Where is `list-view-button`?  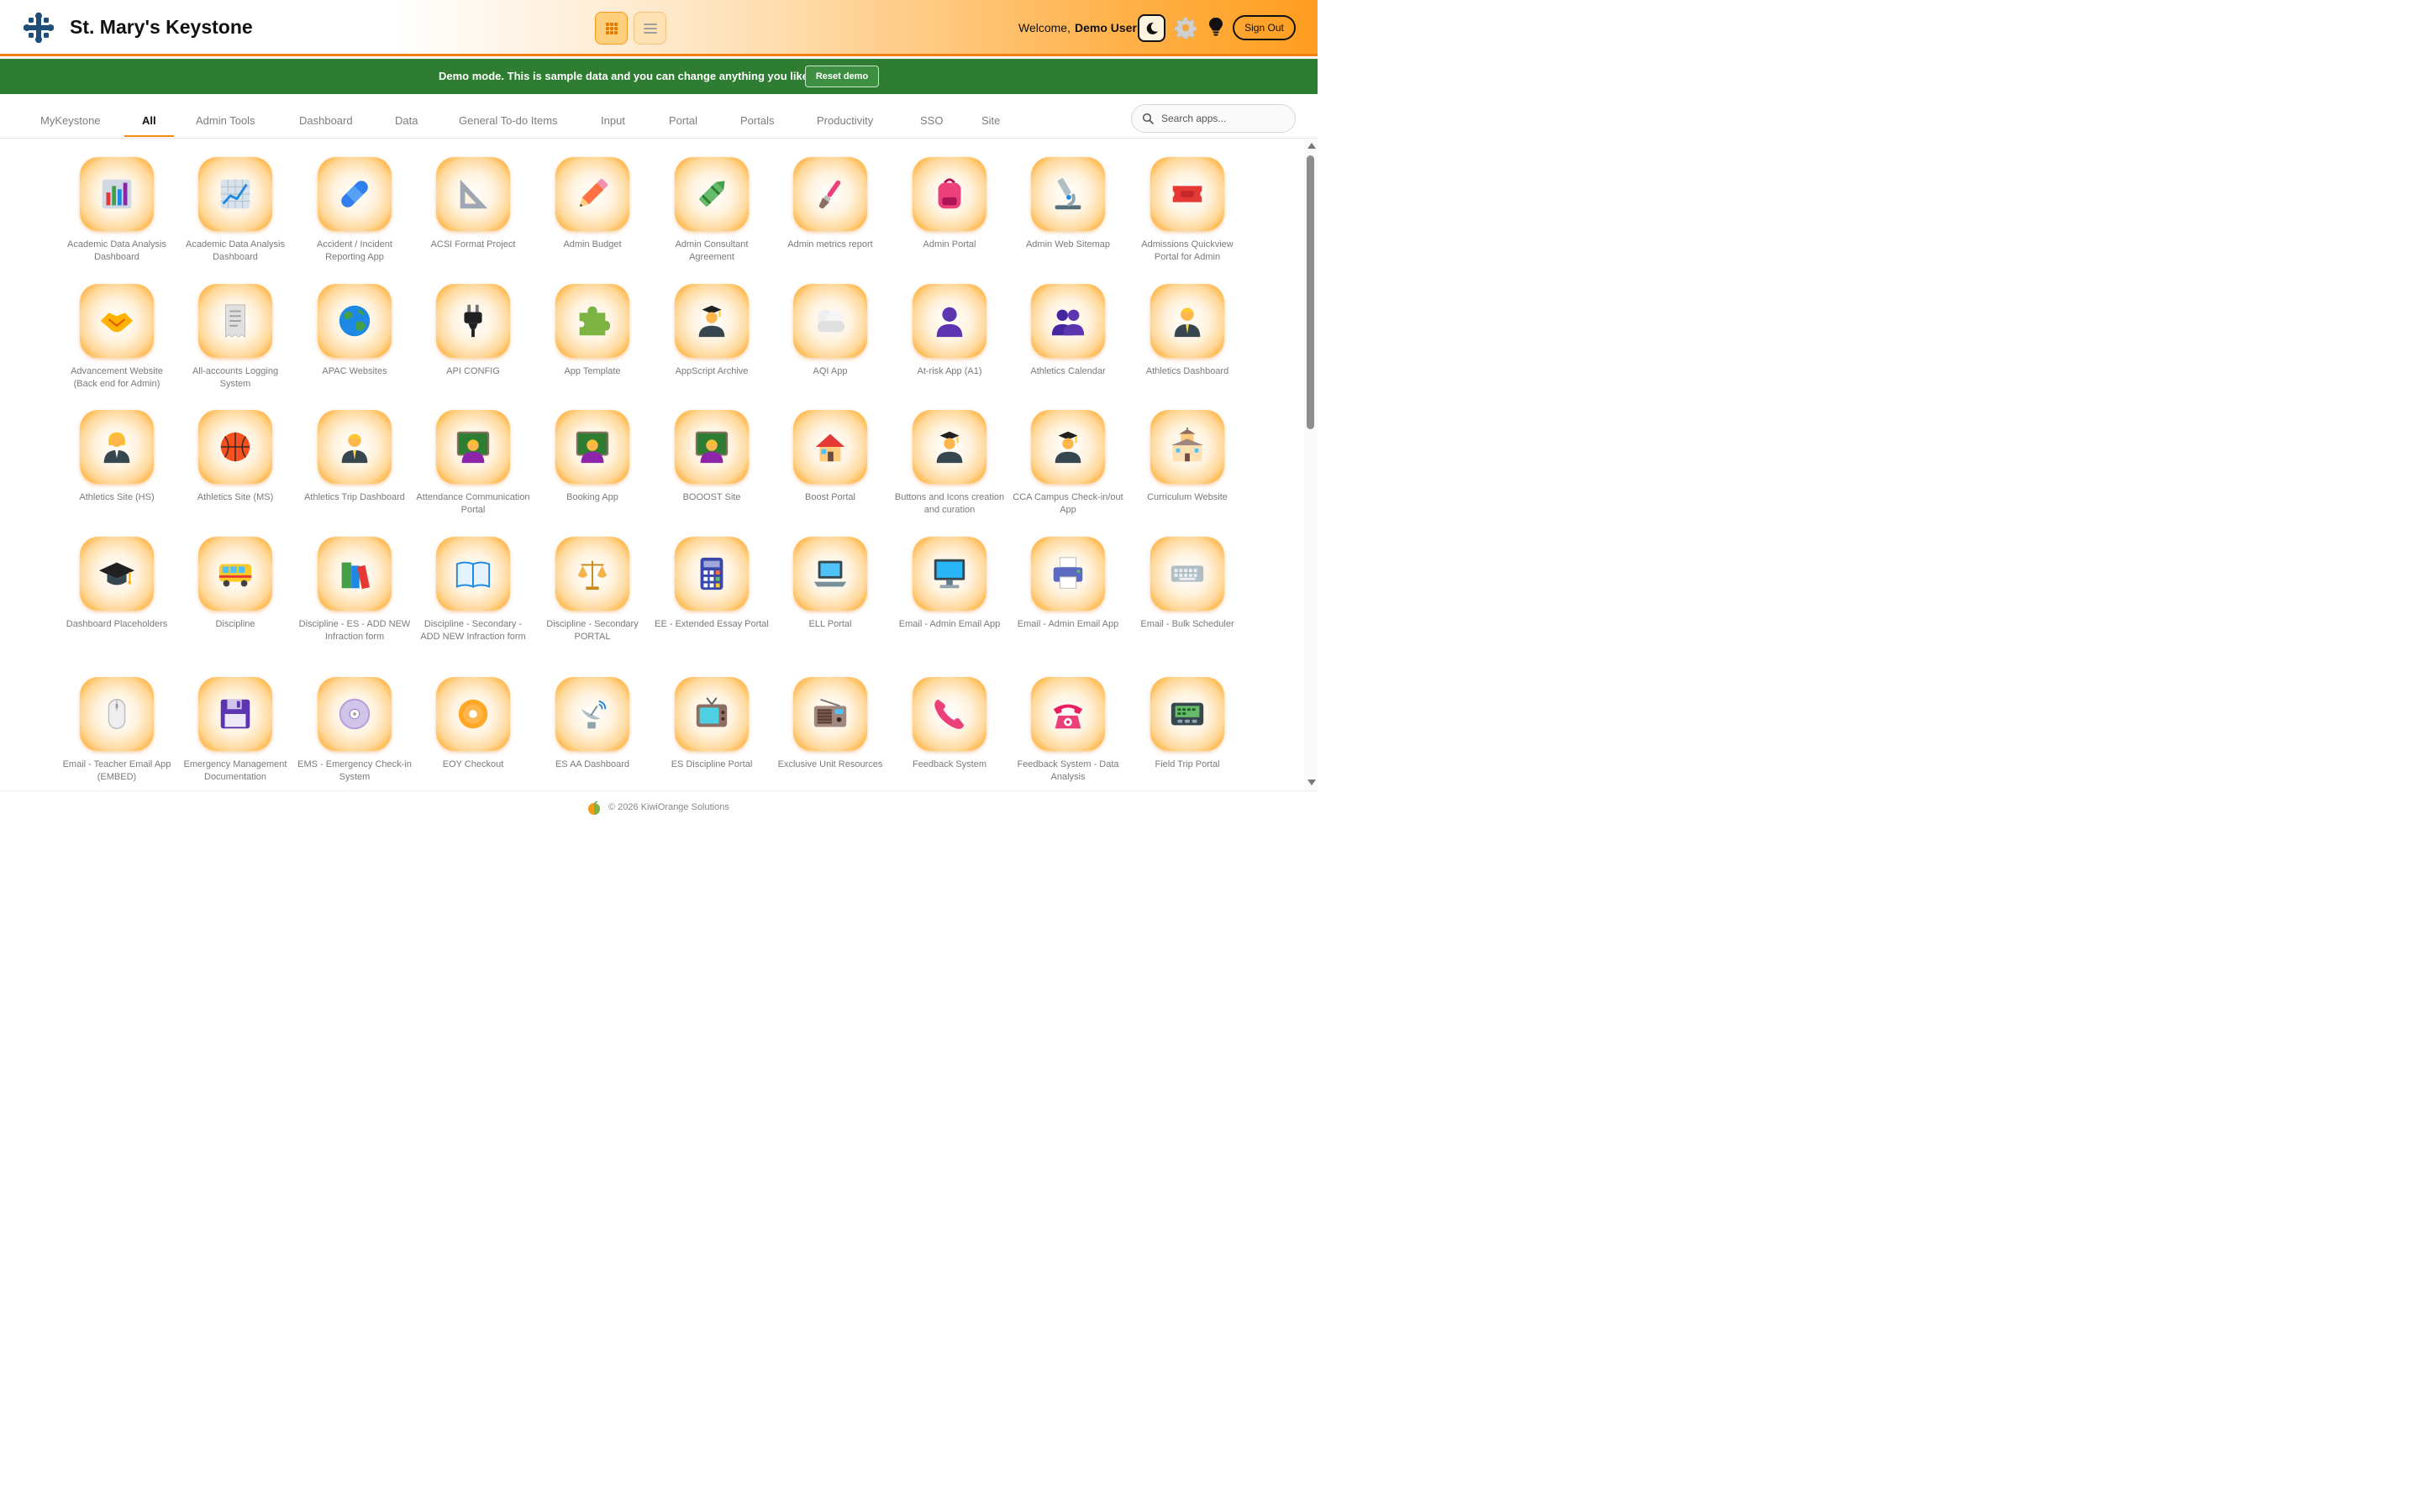 list-view-button is located at coordinates (650, 28).